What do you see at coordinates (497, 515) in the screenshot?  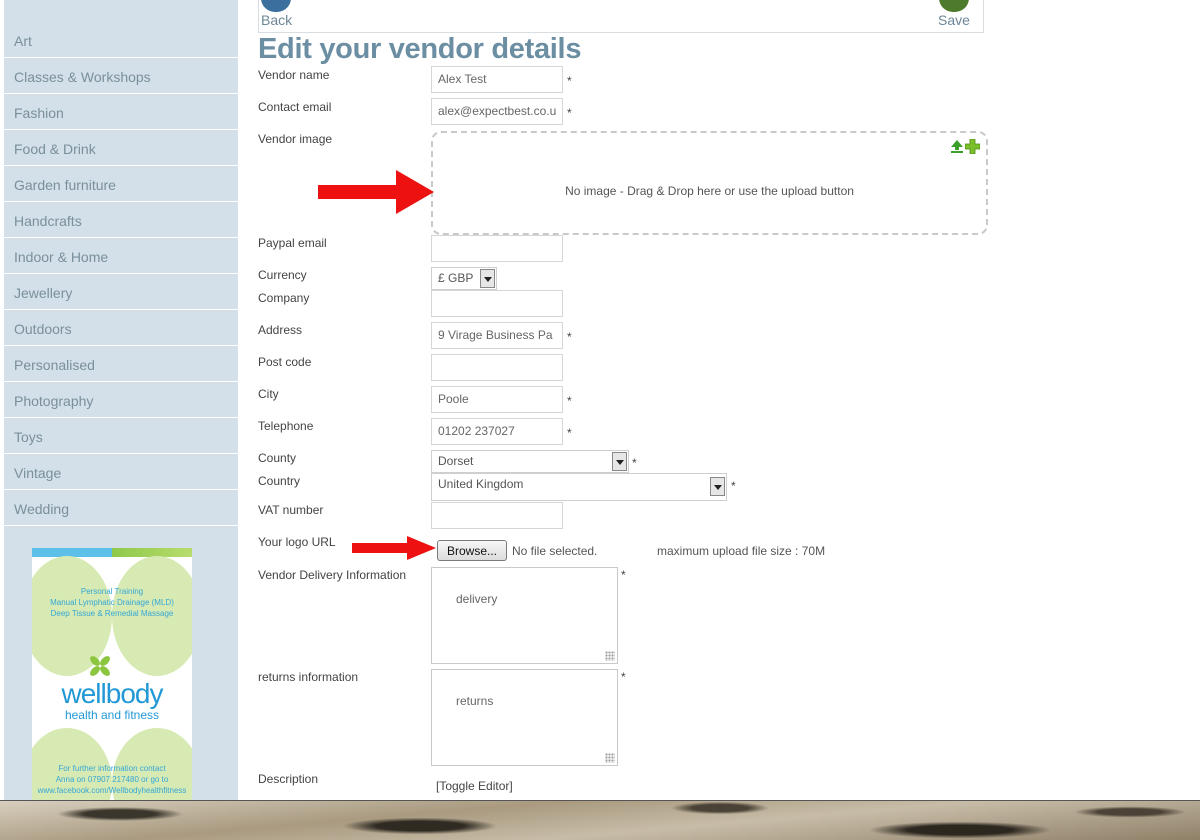 I see `vat-number-input` at bounding box center [497, 515].